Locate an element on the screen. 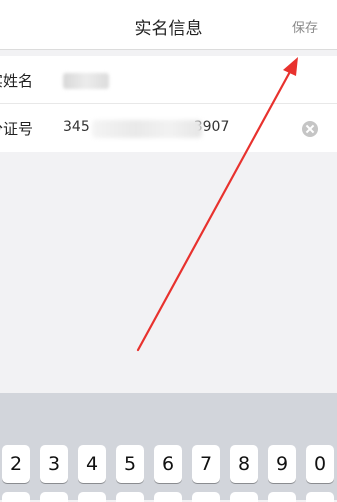  save-button: 保存 is located at coordinates (305, 26).